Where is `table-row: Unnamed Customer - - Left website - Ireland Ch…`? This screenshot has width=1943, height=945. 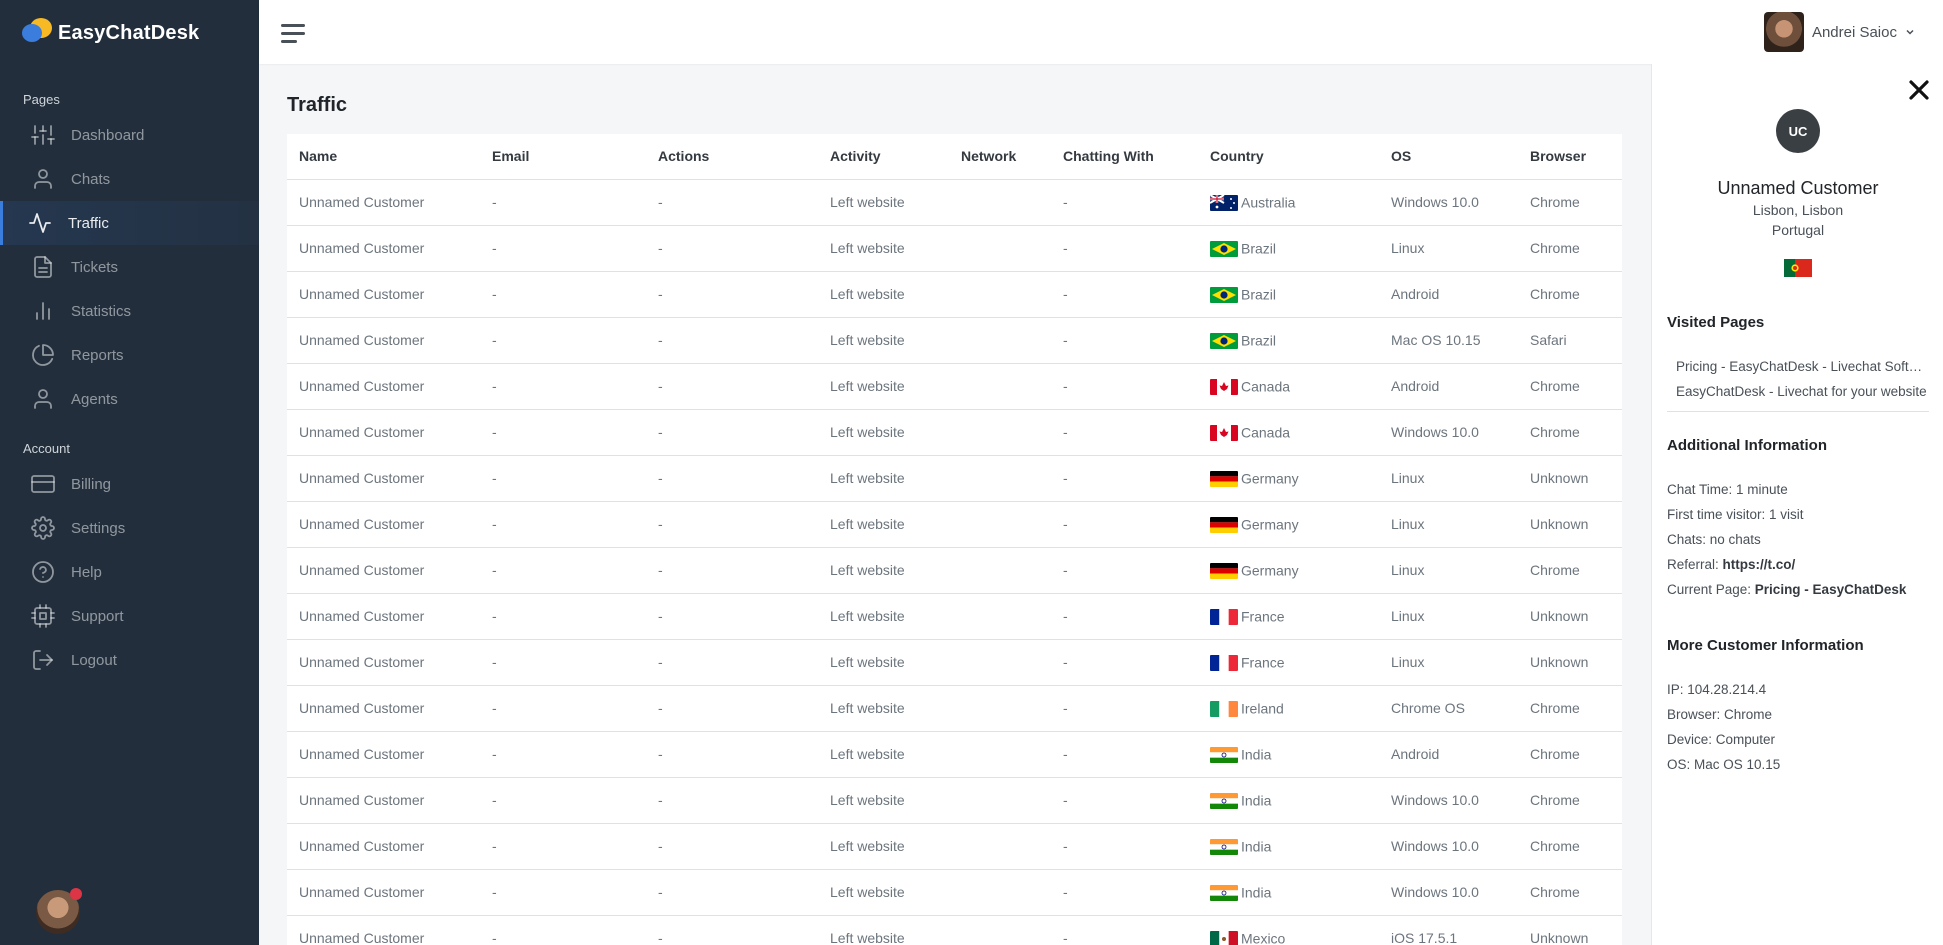
table-row: Unnamed Customer - - Left website - Ireland Ch… is located at coordinates (954, 708).